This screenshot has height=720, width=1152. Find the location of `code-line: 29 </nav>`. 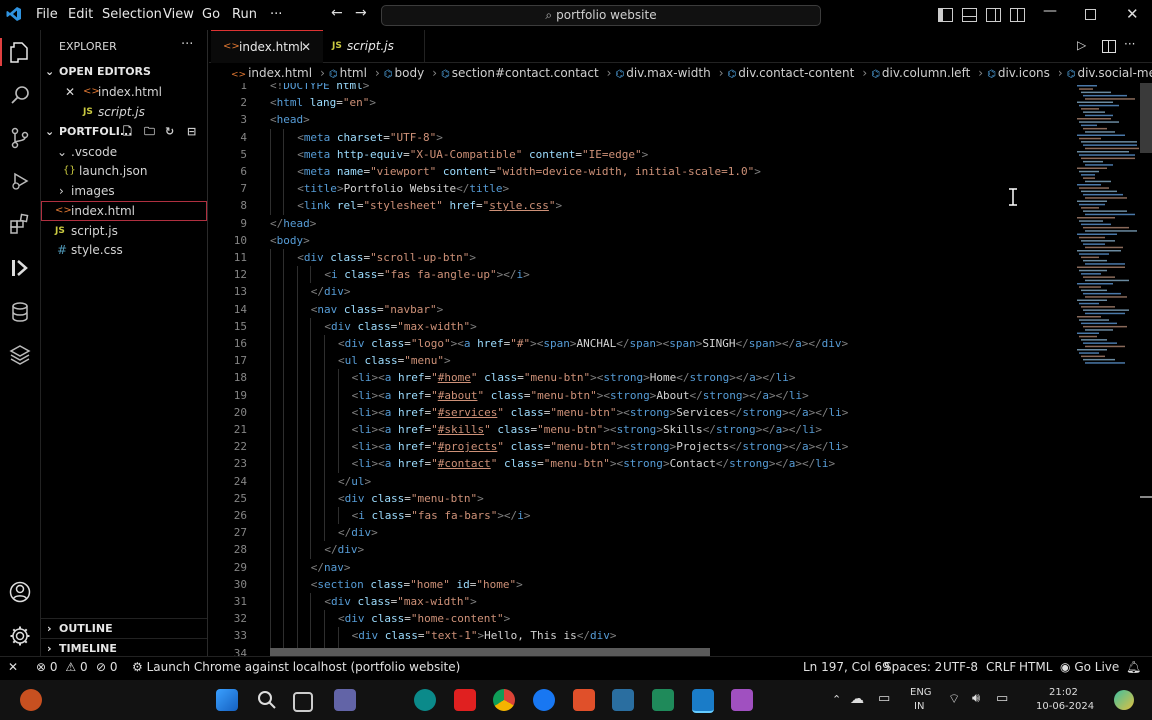

code-line: 29 </nav> is located at coordinates (280, 567).